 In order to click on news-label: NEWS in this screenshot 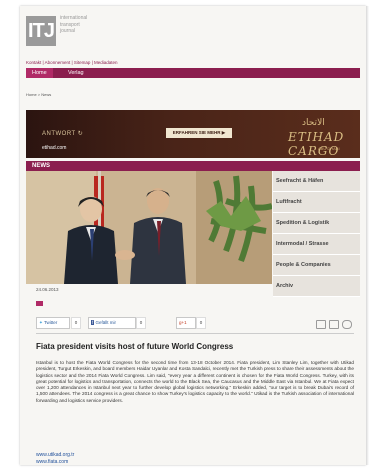, I will do `click(41, 166)`.